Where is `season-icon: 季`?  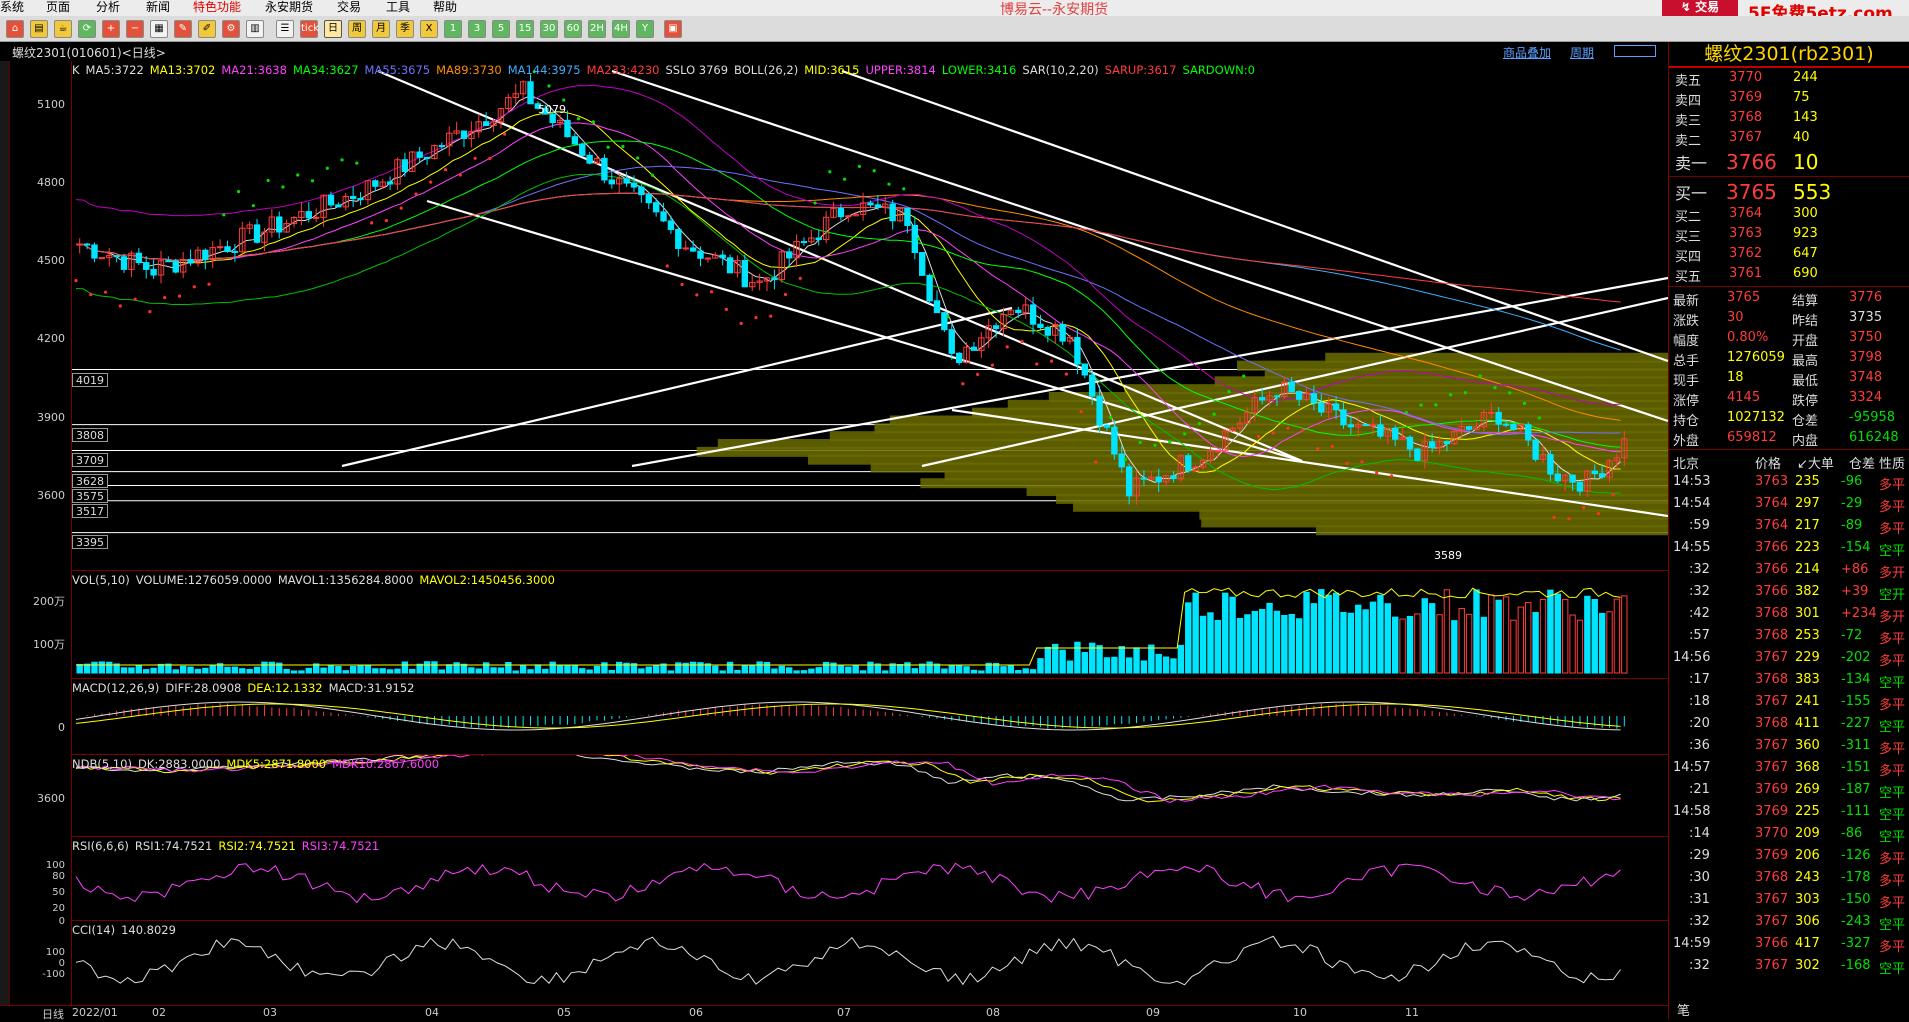 season-icon: 季 is located at coordinates (405, 29).